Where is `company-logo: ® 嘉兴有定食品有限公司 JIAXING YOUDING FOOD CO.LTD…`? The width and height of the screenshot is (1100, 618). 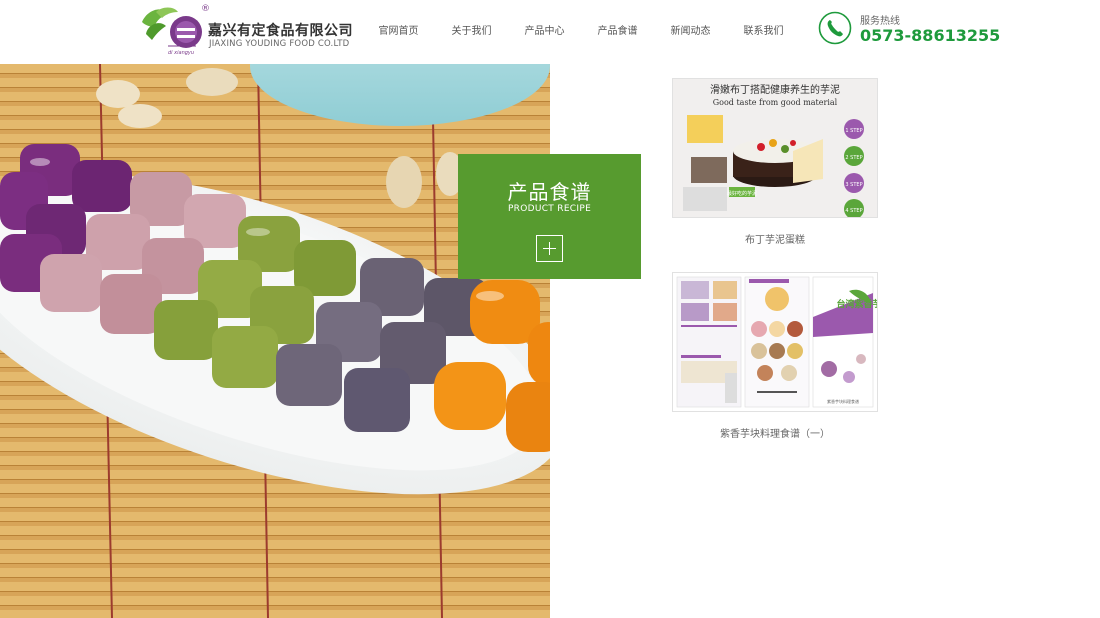
company-logo: ® 嘉兴有定食品有限公司 JIAXING YOUDING FOOD CO.LTD… is located at coordinates (245, 31).